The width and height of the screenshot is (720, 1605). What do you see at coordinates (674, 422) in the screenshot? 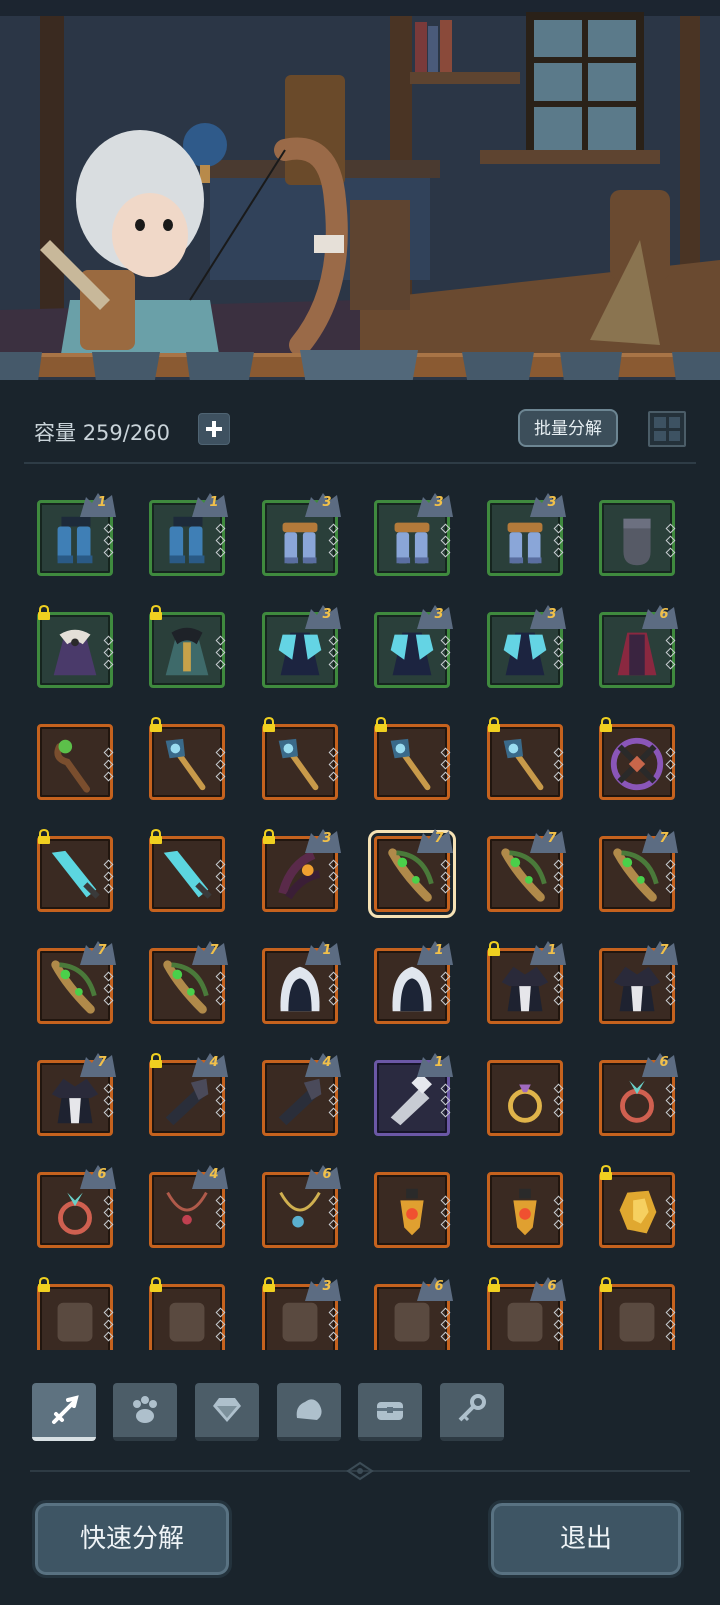
I see `grid-icon-cell` at bounding box center [674, 422].